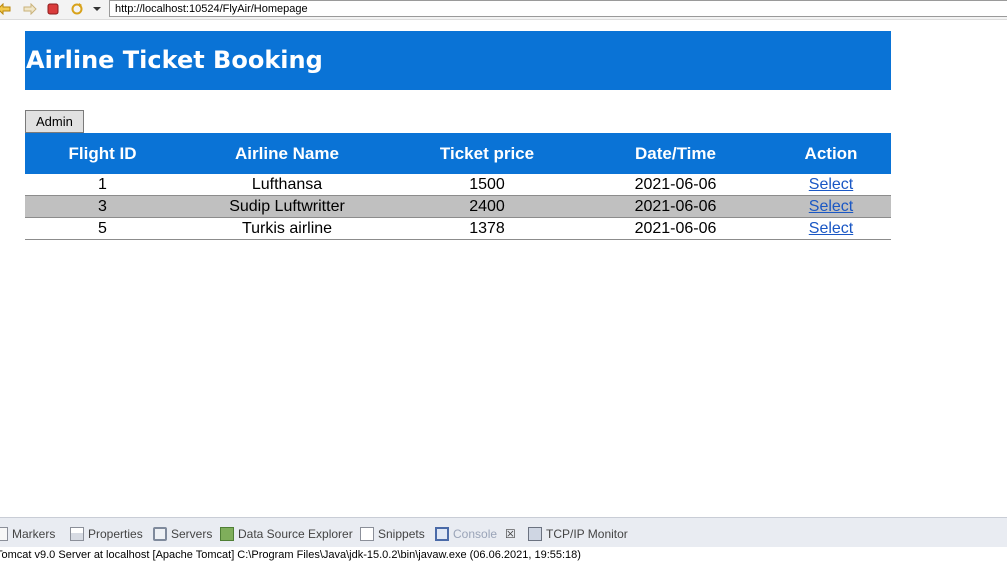 This screenshot has width=1007, height=563. What do you see at coordinates (102, 185) in the screenshot?
I see `flight-id-cell: 1` at bounding box center [102, 185].